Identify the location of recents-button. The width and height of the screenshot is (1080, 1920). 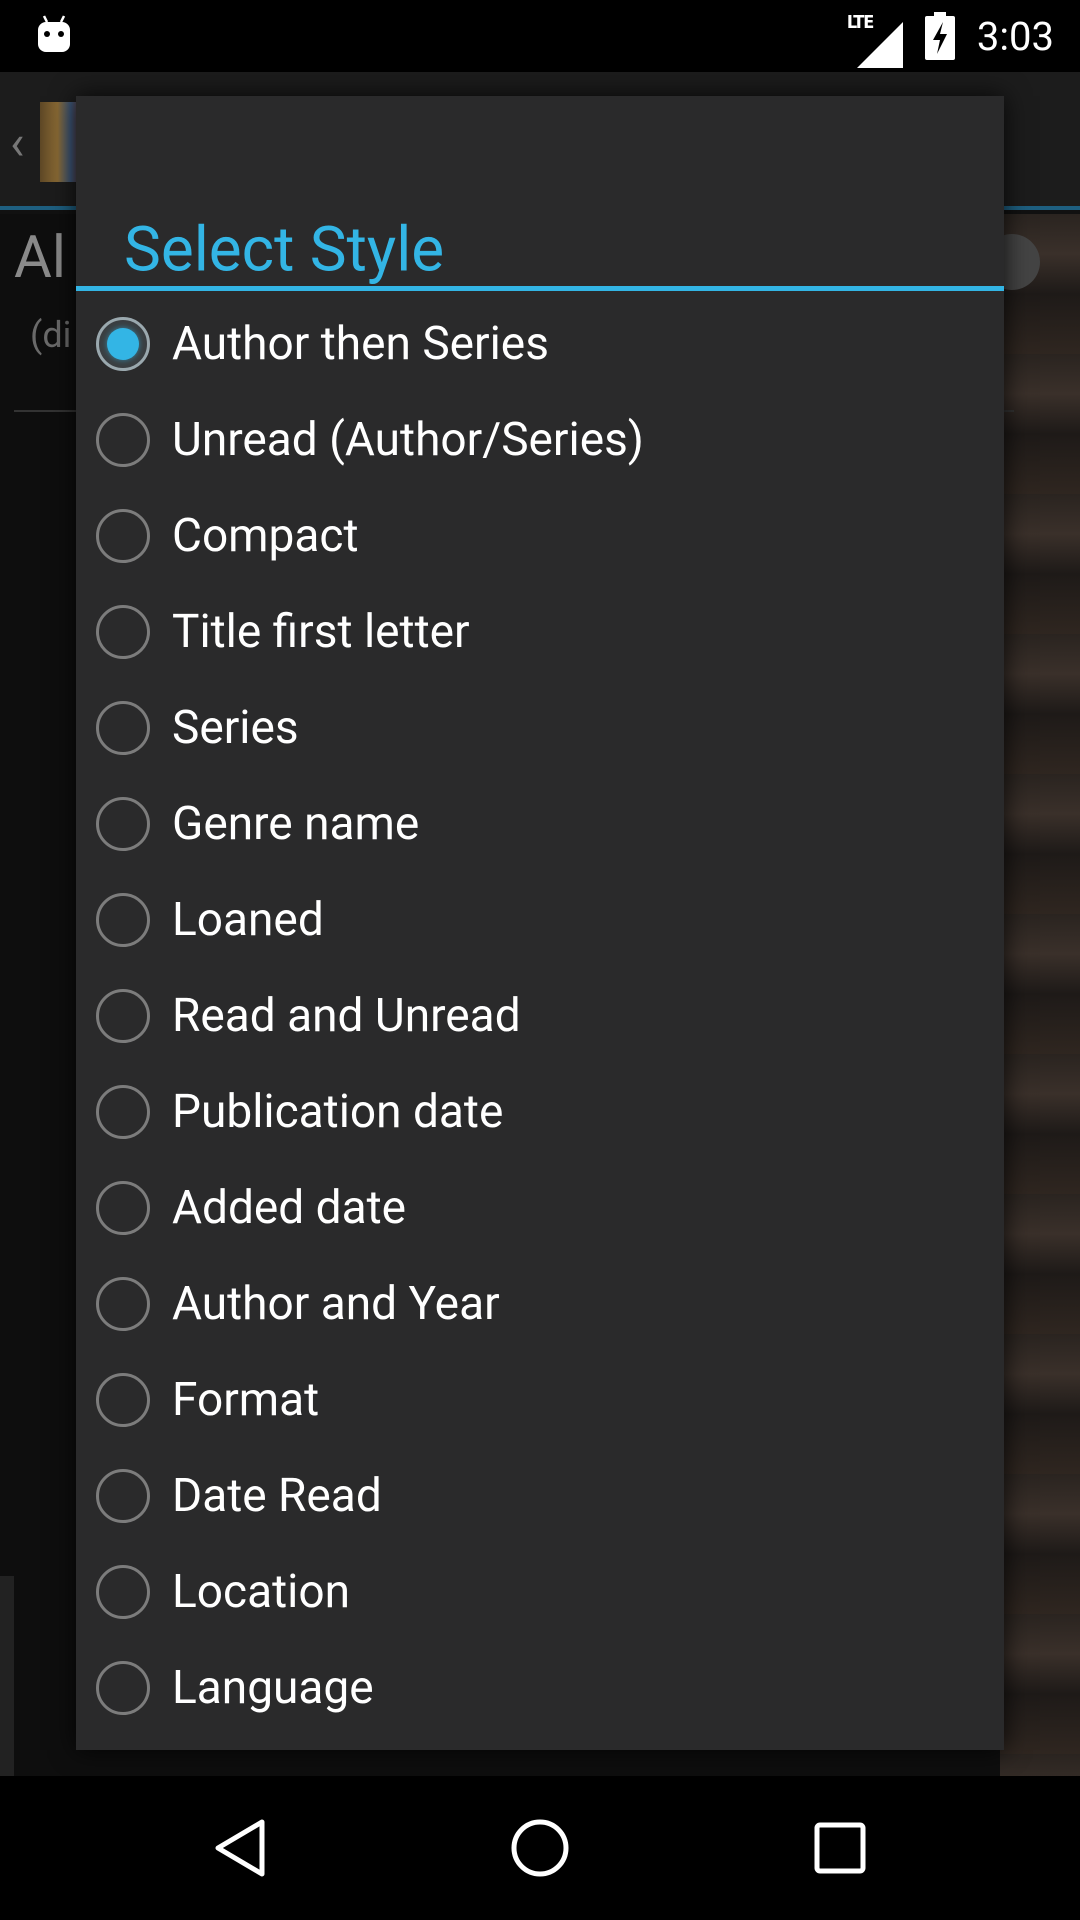
(840, 1848).